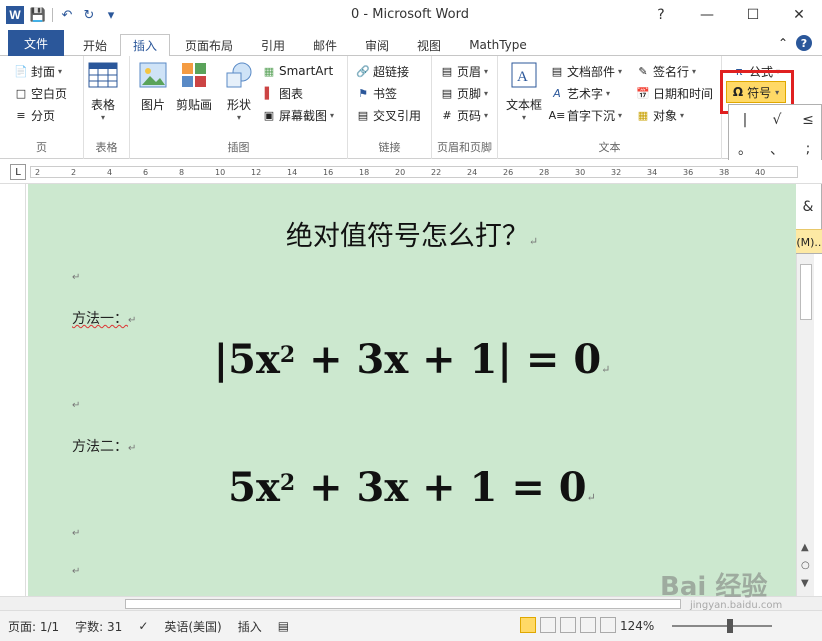 The width and height of the screenshot is (822, 641). What do you see at coordinates (192, 626) in the screenshot?
I see `language-indicator: 英语(美国)` at bounding box center [192, 626].